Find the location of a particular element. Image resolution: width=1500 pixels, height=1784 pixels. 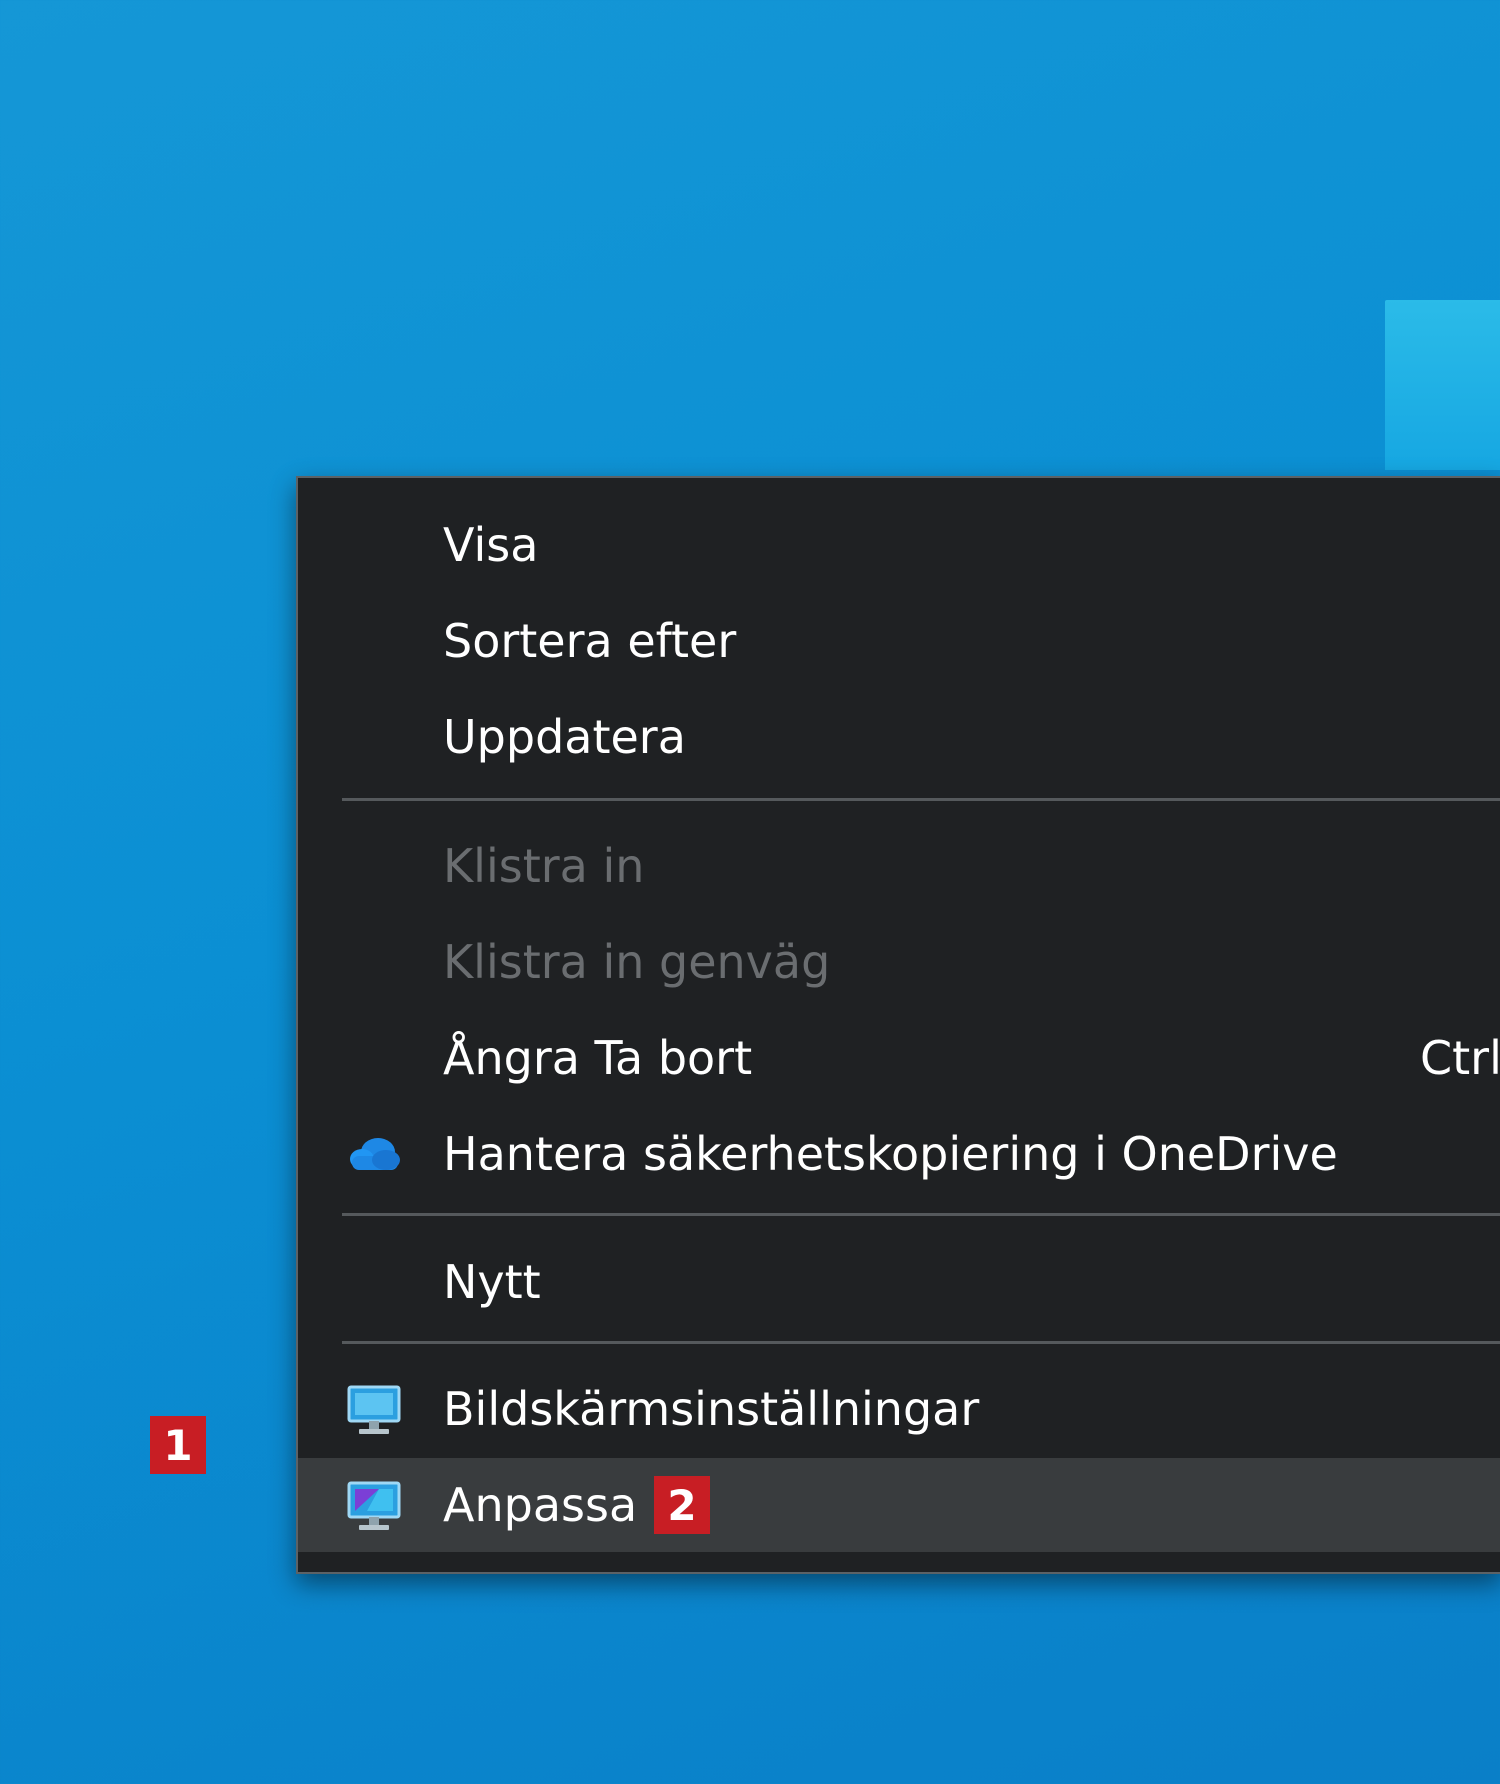

menu-item-label: Nytt is located at coordinates (492, 1282).